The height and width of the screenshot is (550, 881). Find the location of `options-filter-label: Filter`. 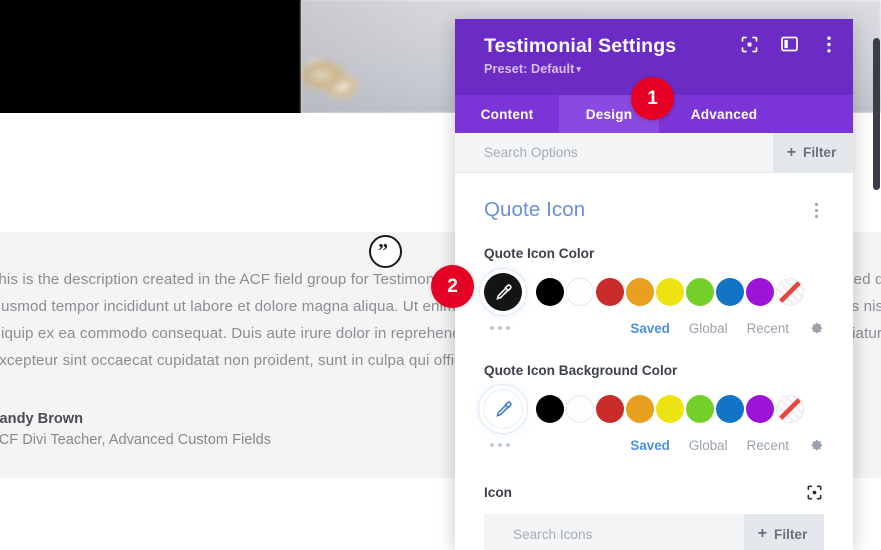

options-filter-label: Filter is located at coordinates (820, 152).